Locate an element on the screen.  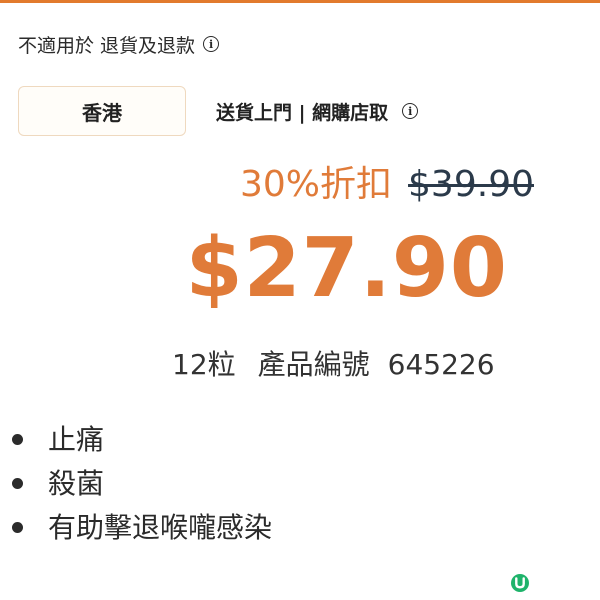
discount-line: 30%折扣 $39.90 is located at coordinates (387, 185).